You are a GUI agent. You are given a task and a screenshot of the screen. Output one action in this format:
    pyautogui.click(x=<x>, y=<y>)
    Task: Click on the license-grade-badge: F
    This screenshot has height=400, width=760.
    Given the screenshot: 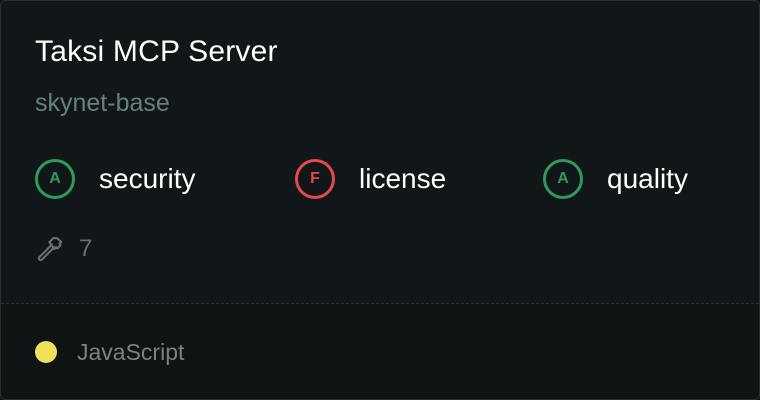 What is the action you would take?
    pyautogui.click(x=315, y=179)
    